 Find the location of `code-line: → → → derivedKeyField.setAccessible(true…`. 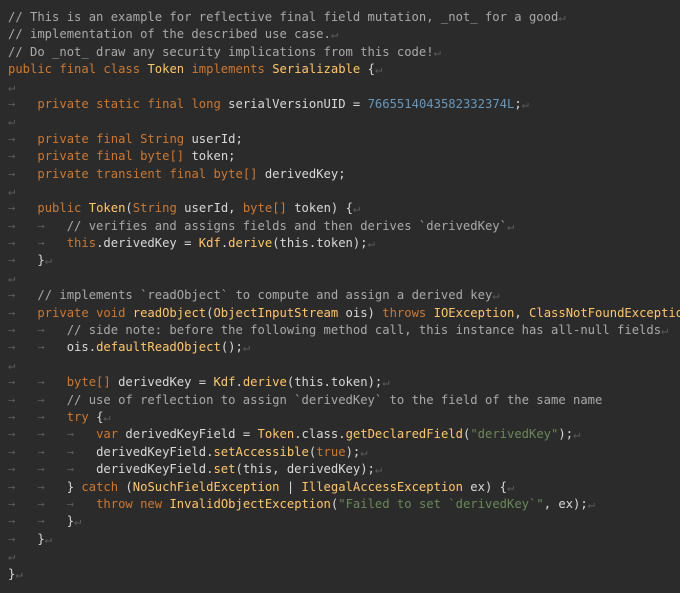

code-line: → → → derivedKeyField.setAccessible(true… is located at coordinates (344, 452).